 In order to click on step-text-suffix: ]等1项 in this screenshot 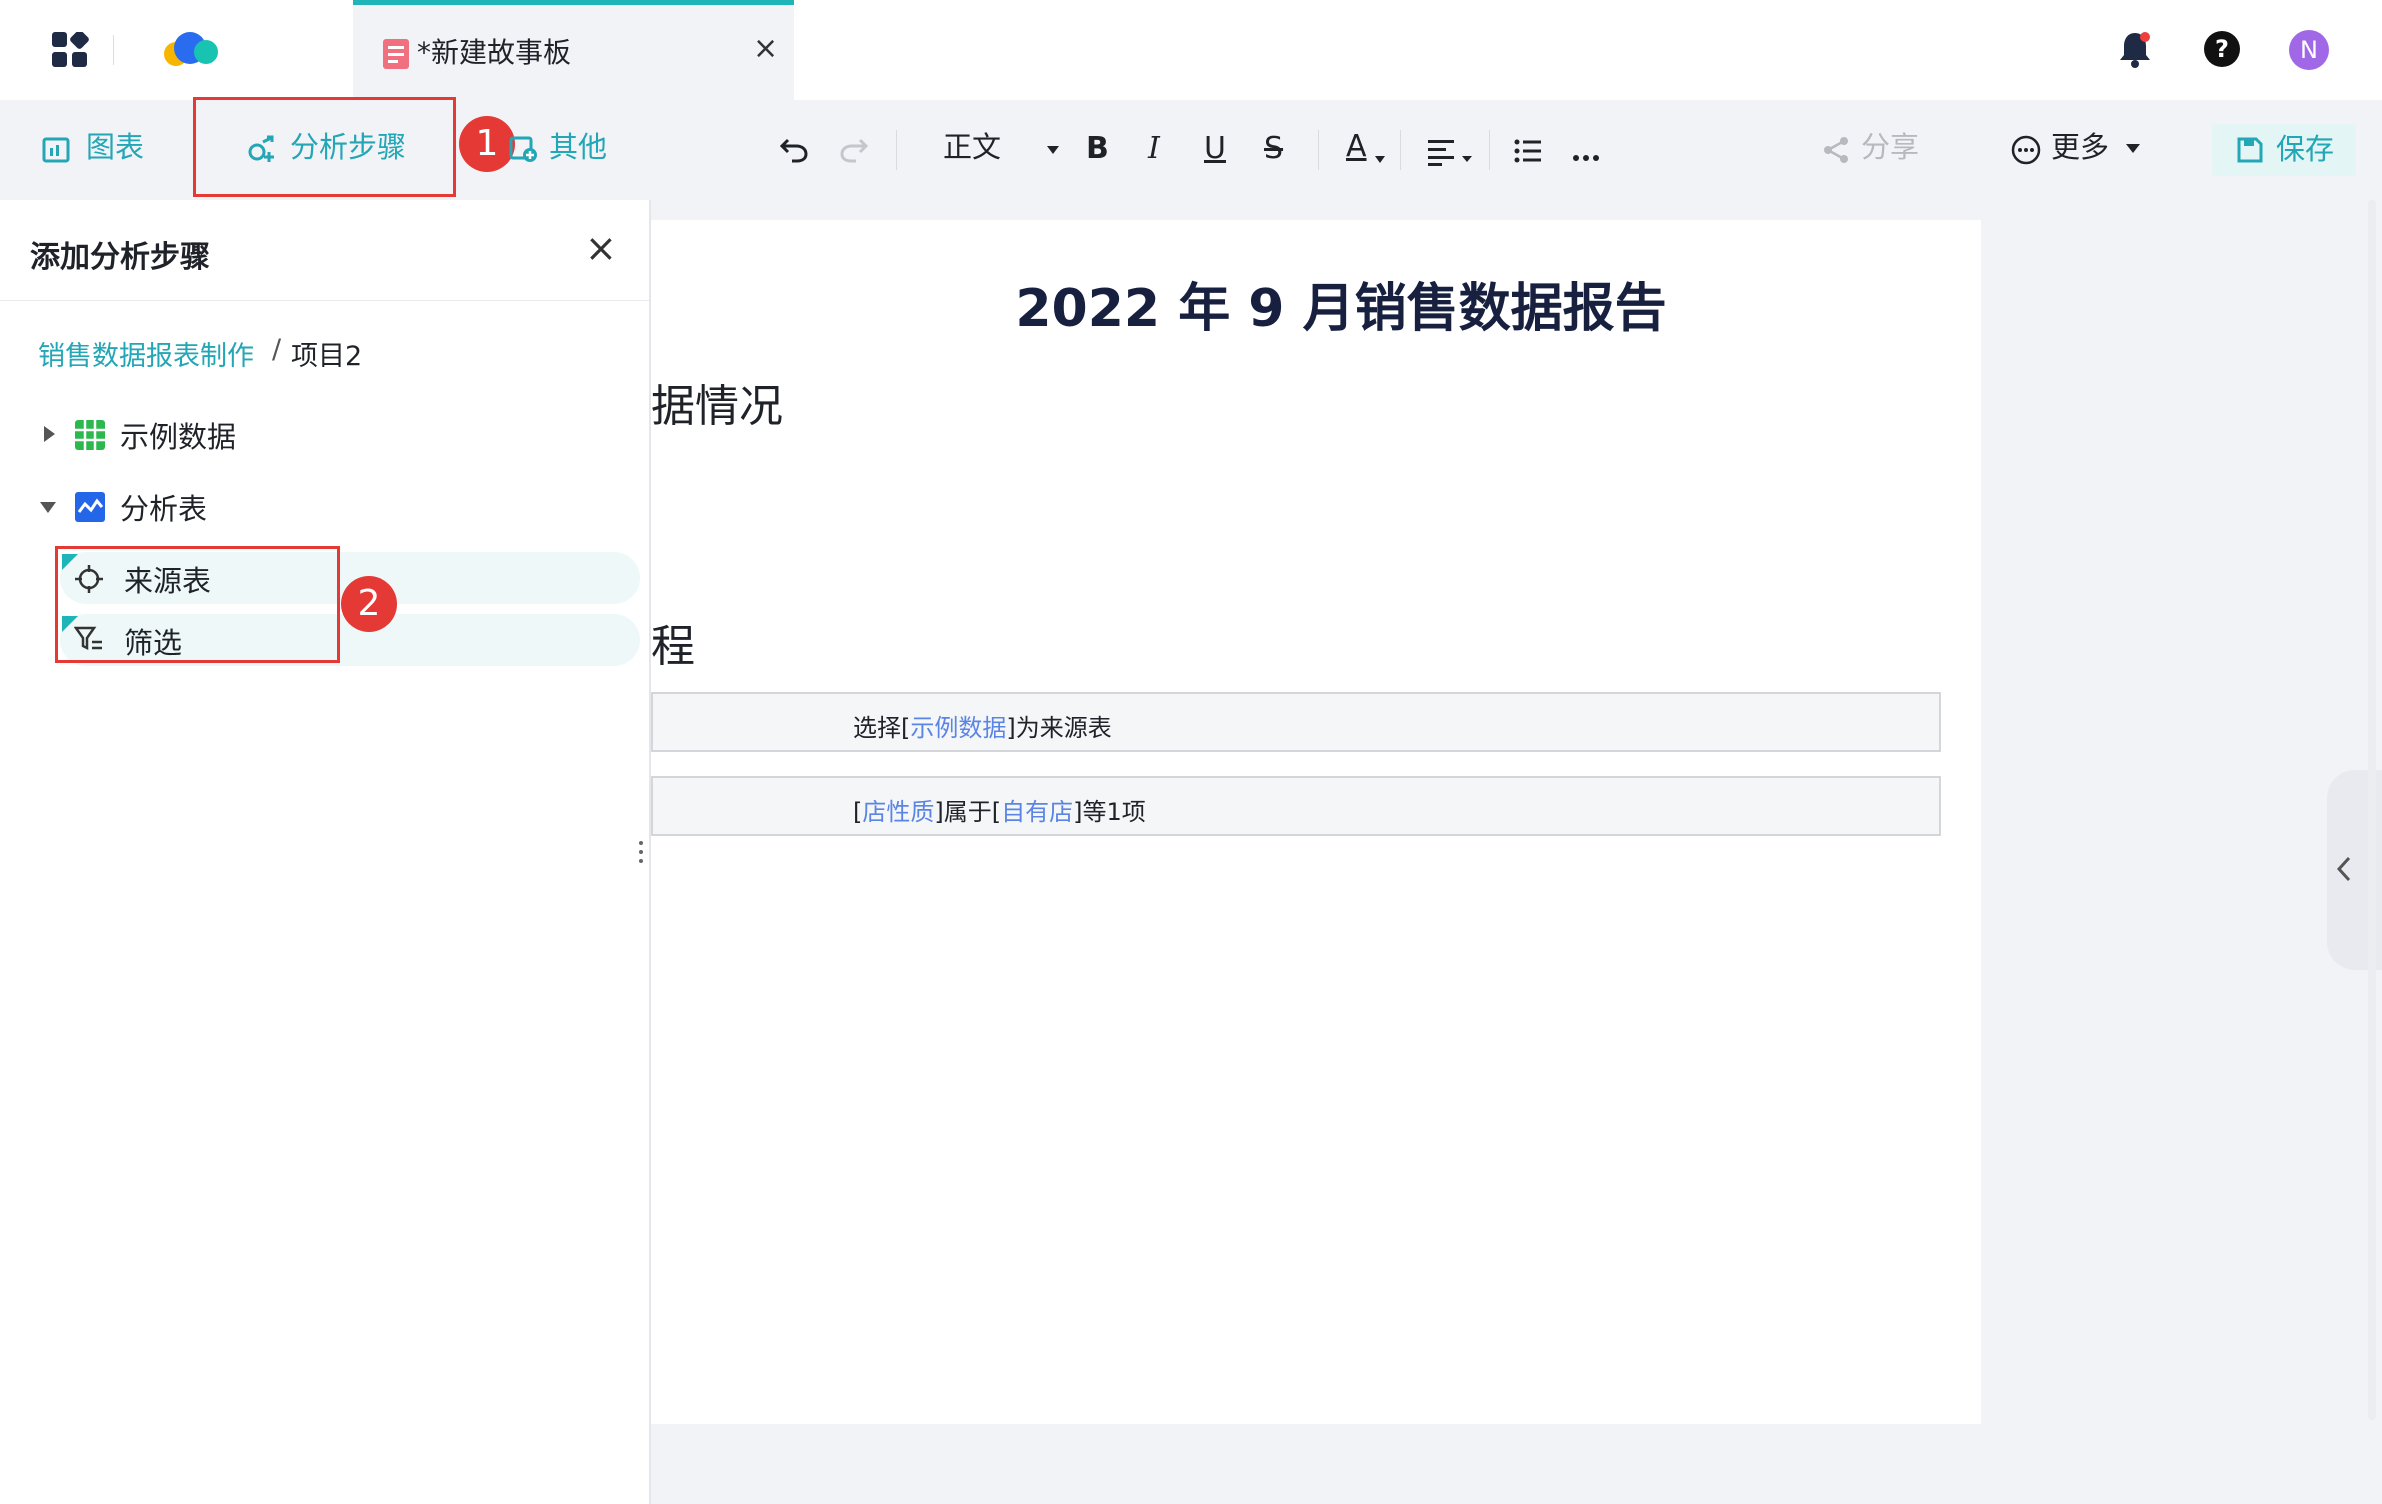, I will do `click(1109, 812)`.